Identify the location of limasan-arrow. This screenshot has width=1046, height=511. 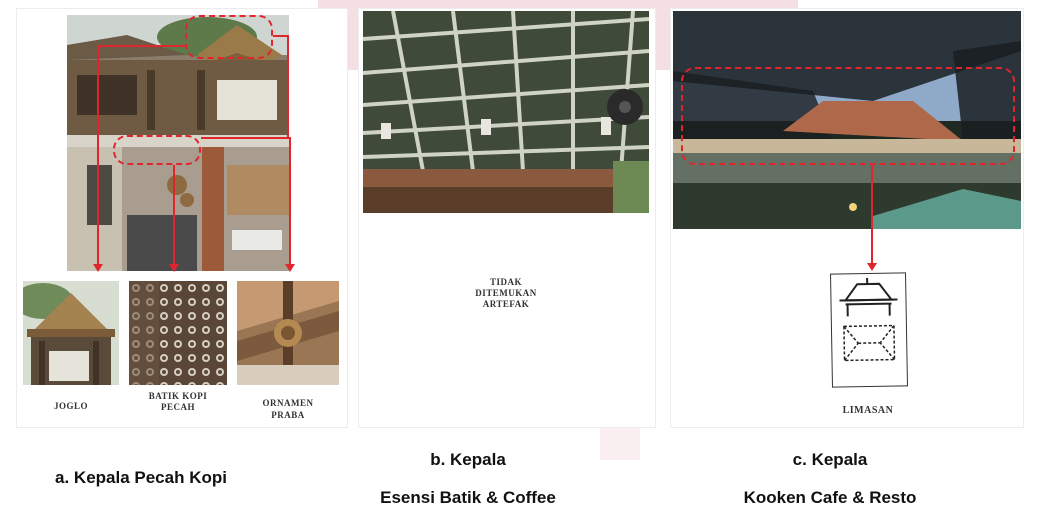
(872, 267).